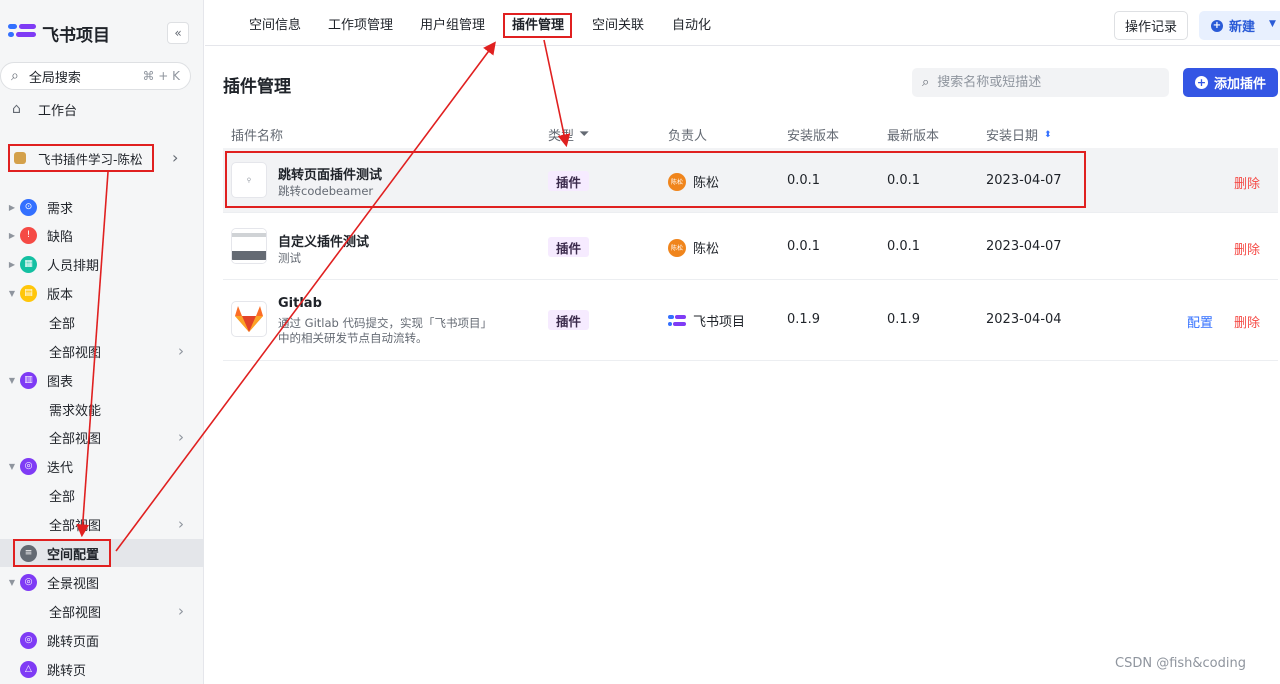 This screenshot has height=684, width=1280. I want to click on configure-button: 配置, so click(1200, 321).